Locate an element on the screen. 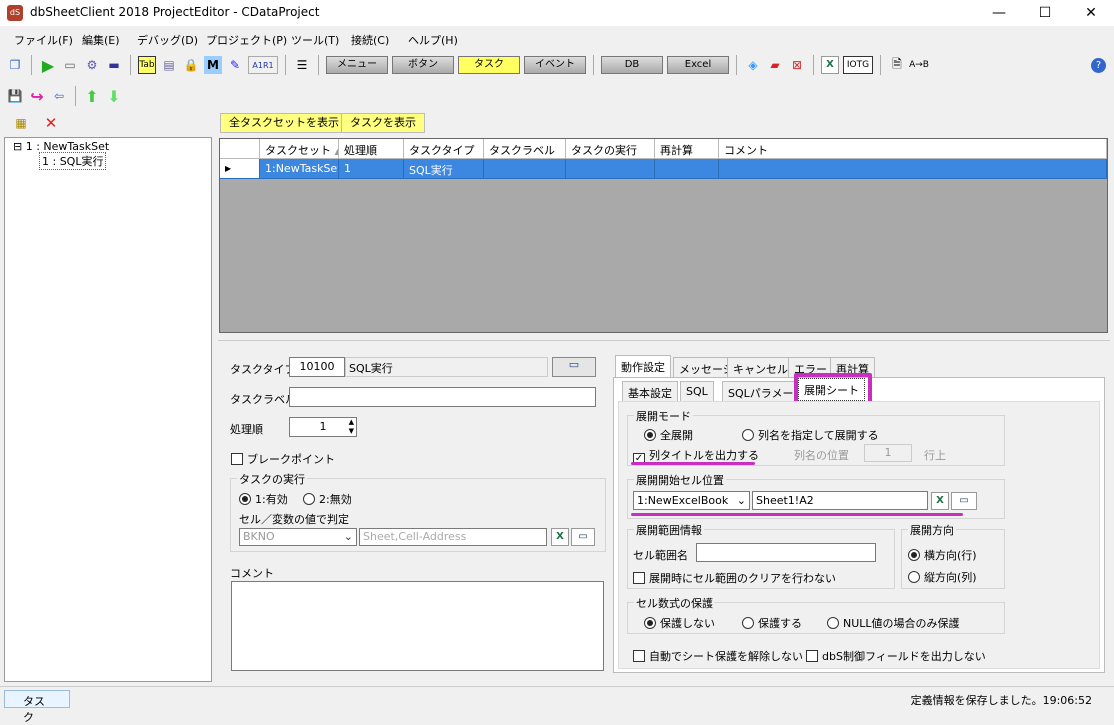 The width and height of the screenshot is (1114, 725). column-header-type: タスクタイプ is located at coordinates (444, 149).